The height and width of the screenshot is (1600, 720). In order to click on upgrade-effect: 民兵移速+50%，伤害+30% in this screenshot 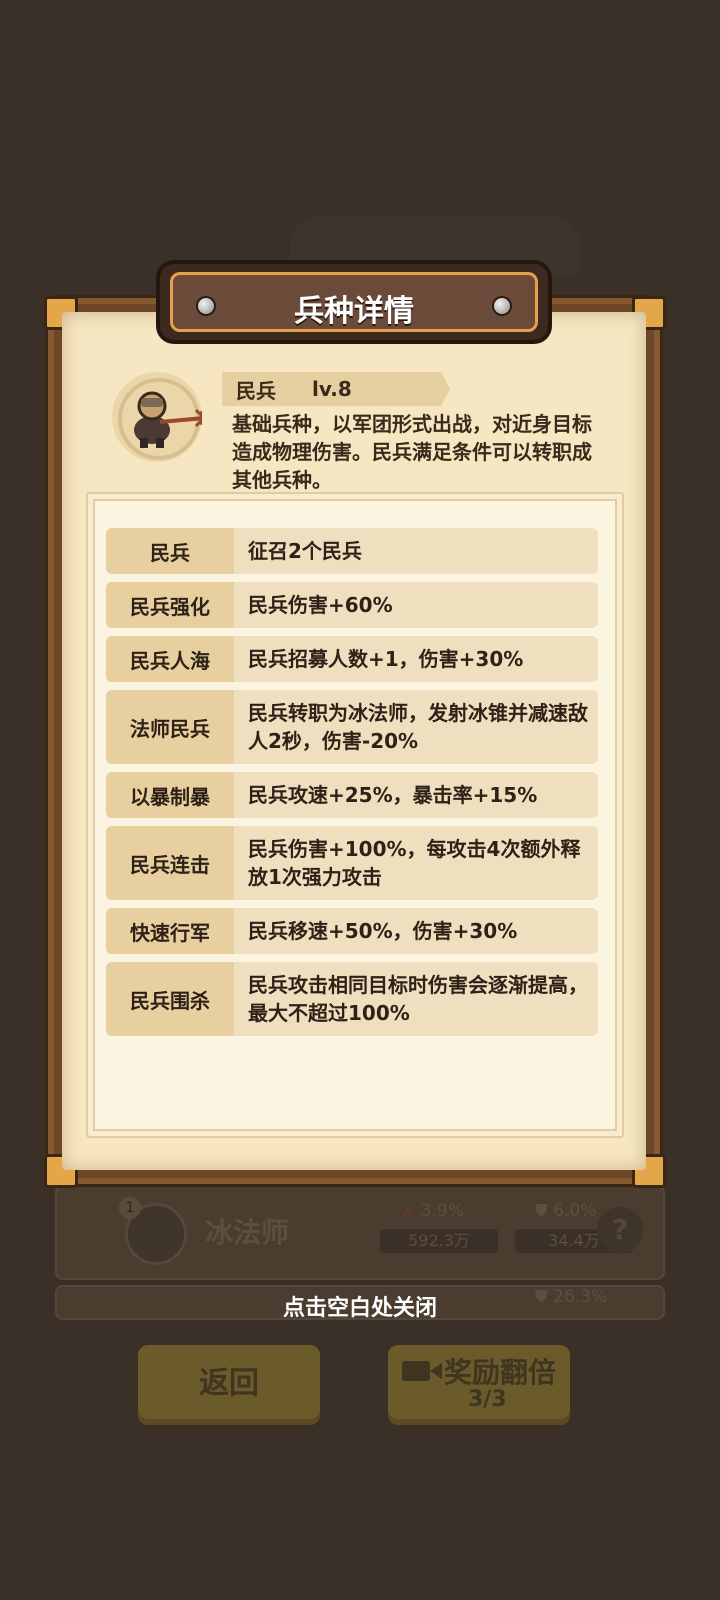, I will do `click(383, 931)`.